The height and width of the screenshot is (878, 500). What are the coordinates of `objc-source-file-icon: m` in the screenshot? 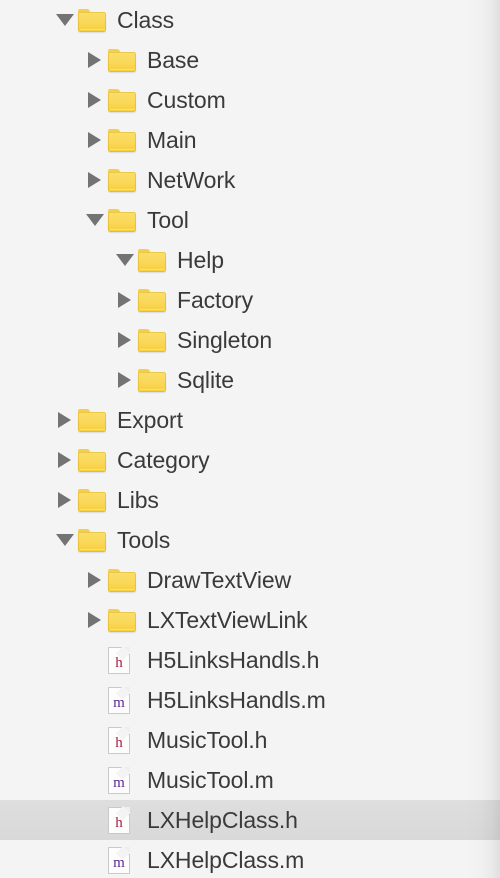 It's located at (123, 780).